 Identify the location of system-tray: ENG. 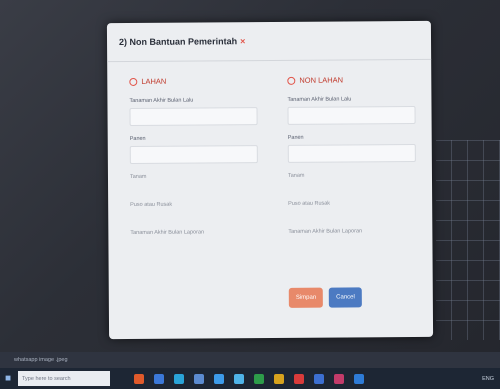
(488, 378).